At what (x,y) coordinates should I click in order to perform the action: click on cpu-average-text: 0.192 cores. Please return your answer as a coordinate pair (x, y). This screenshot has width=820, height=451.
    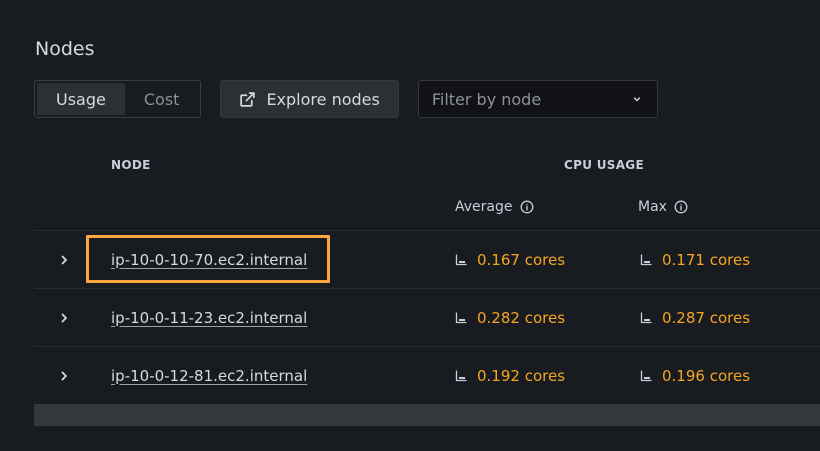
    Looking at the image, I should click on (521, 375).